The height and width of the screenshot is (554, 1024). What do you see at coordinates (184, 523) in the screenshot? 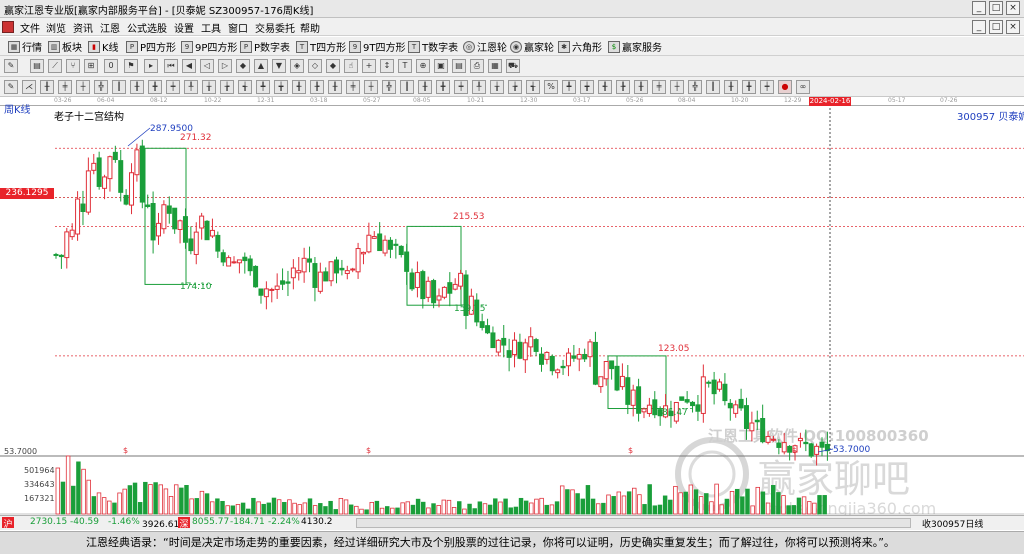
I see `sz-index-icon: 深` at bounding box center [184, 523].